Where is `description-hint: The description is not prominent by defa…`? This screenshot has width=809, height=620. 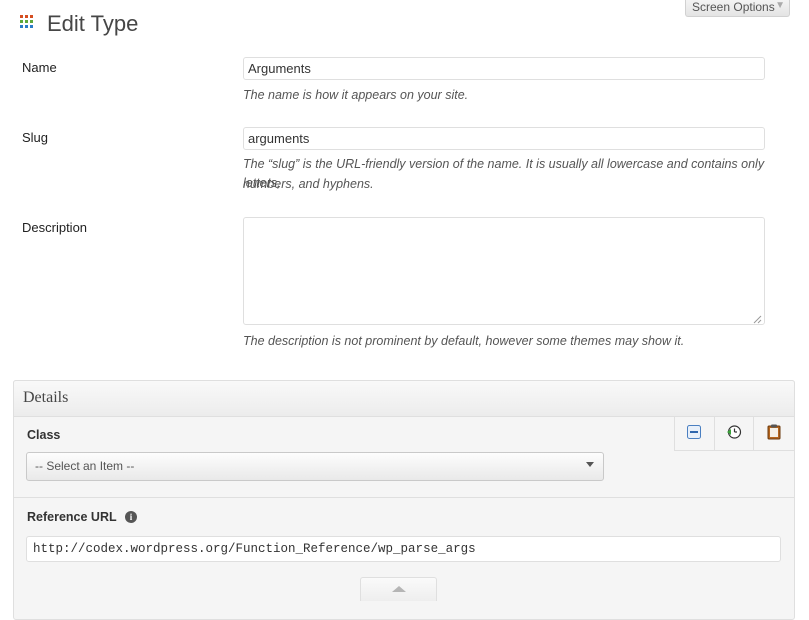
description-hint: The description is not prominent by defa… is located at coordinates (464, 341).